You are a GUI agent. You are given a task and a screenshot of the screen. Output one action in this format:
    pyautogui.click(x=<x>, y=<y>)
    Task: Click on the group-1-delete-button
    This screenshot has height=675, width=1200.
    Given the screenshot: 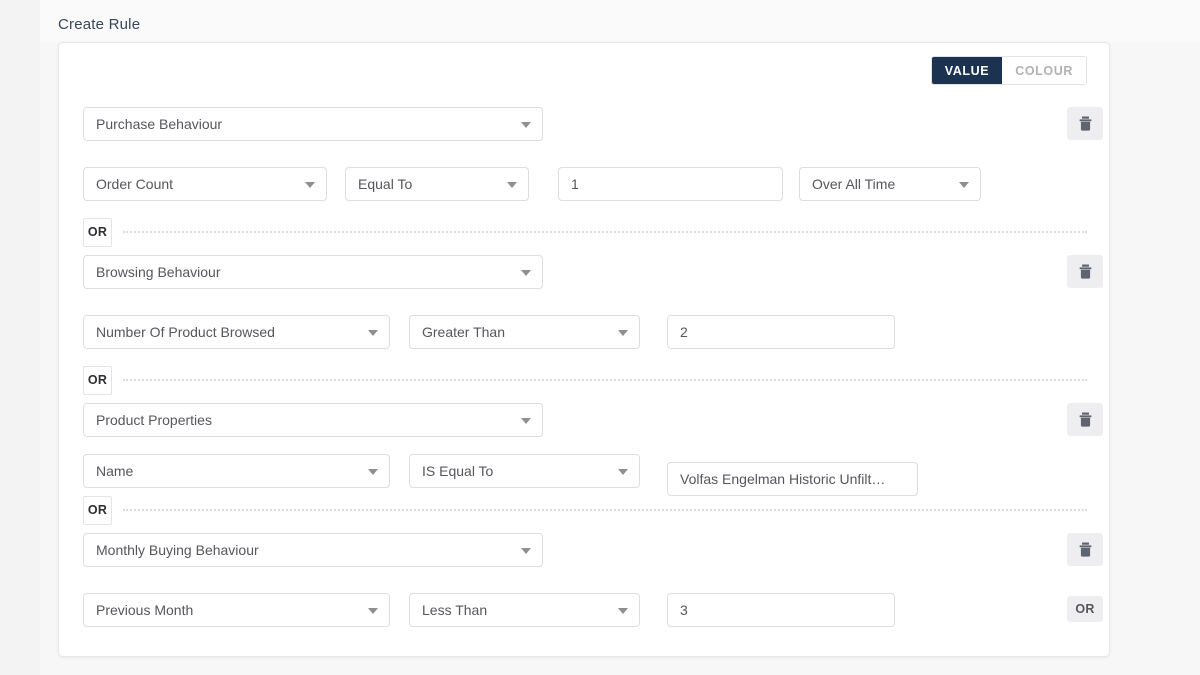 What is the action you would take?
    pyautogui.click(x=1085, y=271)
    